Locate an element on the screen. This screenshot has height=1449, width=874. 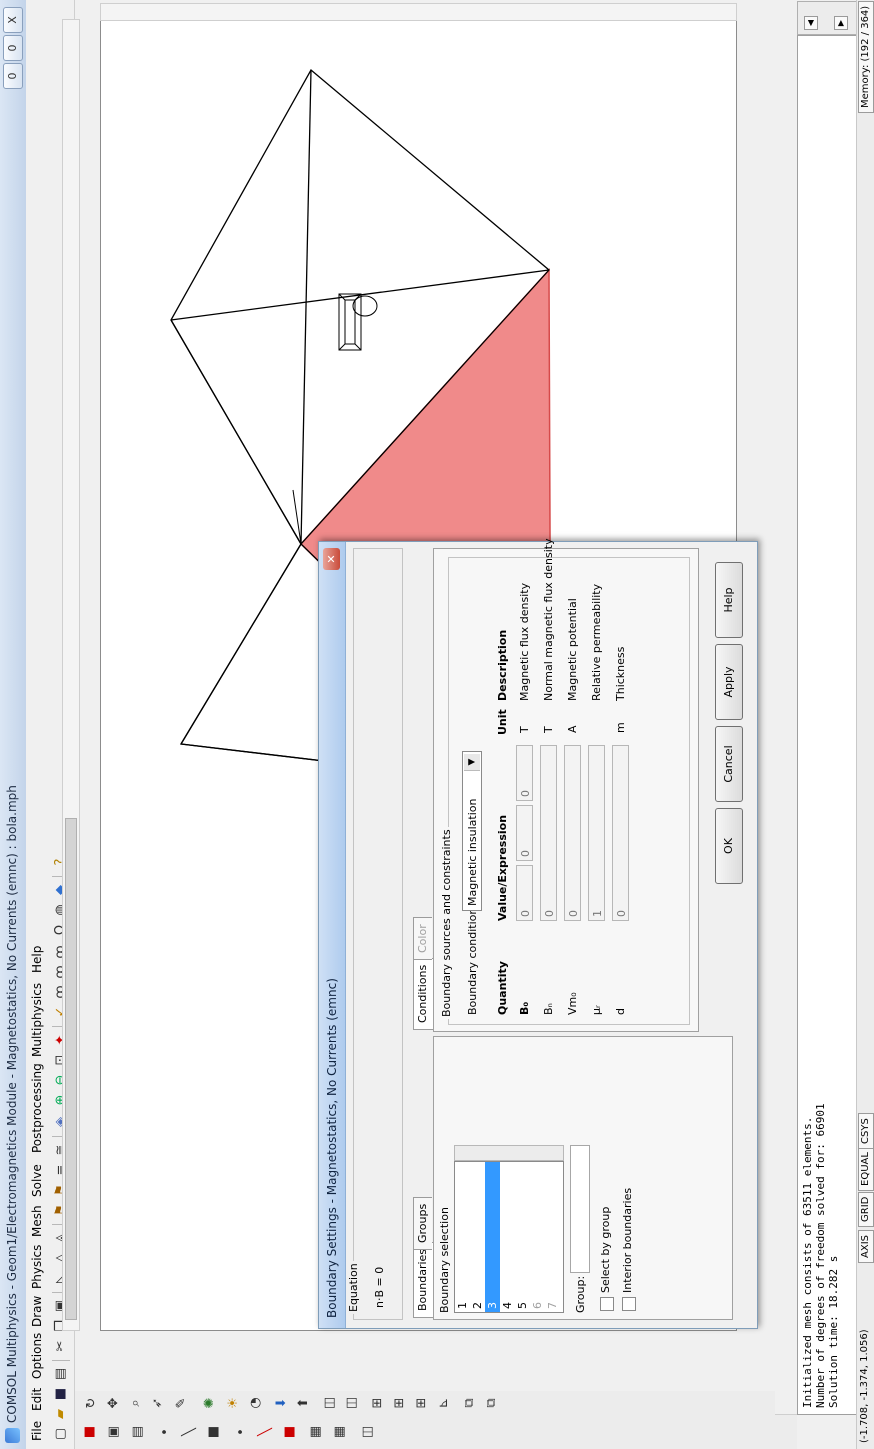
row-unit: A is located at coordinates (572, 729).